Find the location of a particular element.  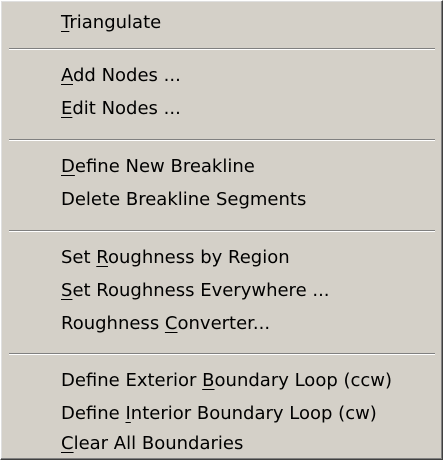

menu-item-text-post: lear All Boundaries is located at coordinates (158, 443).